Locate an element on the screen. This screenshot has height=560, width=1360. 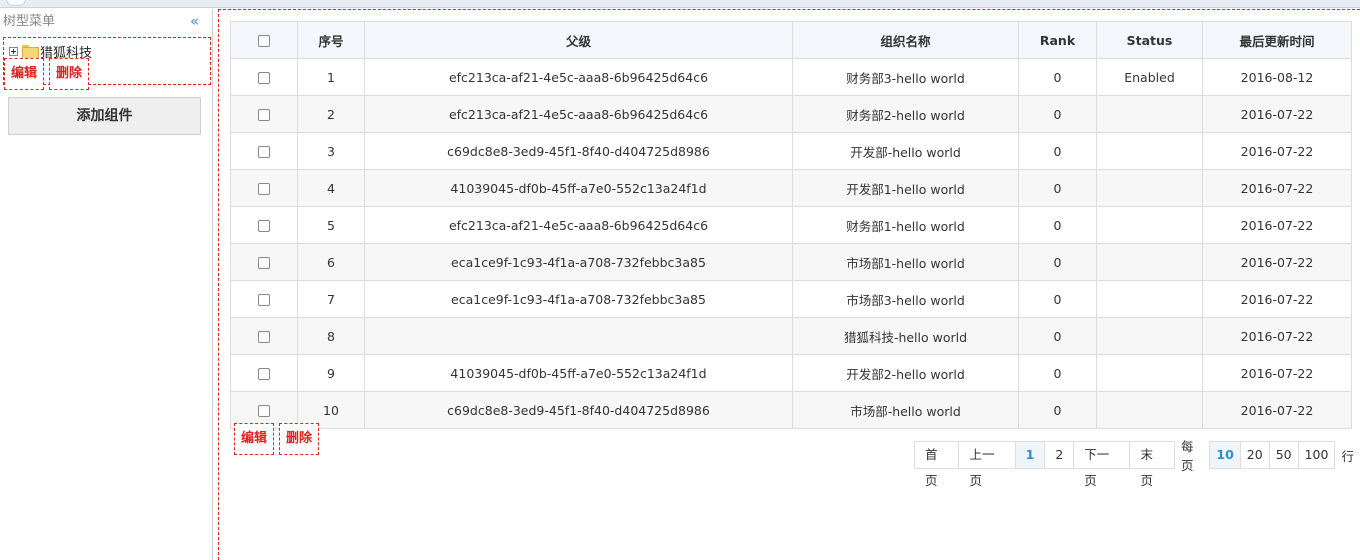
prev-page-button: 上一页 is located at coordinates (987, 464).